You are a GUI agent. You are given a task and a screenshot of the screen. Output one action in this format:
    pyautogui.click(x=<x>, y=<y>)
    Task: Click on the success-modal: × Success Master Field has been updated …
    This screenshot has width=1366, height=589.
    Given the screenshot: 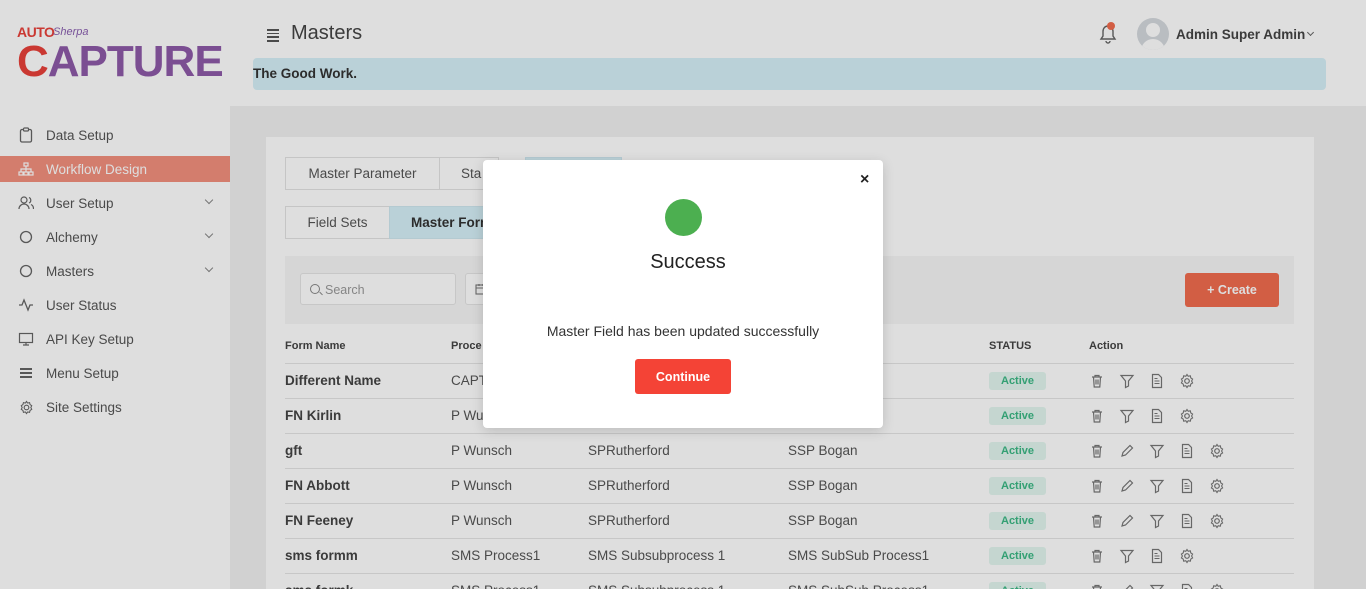 What is the action you would take?
    pyautogui.click(x=683, y=294)
    